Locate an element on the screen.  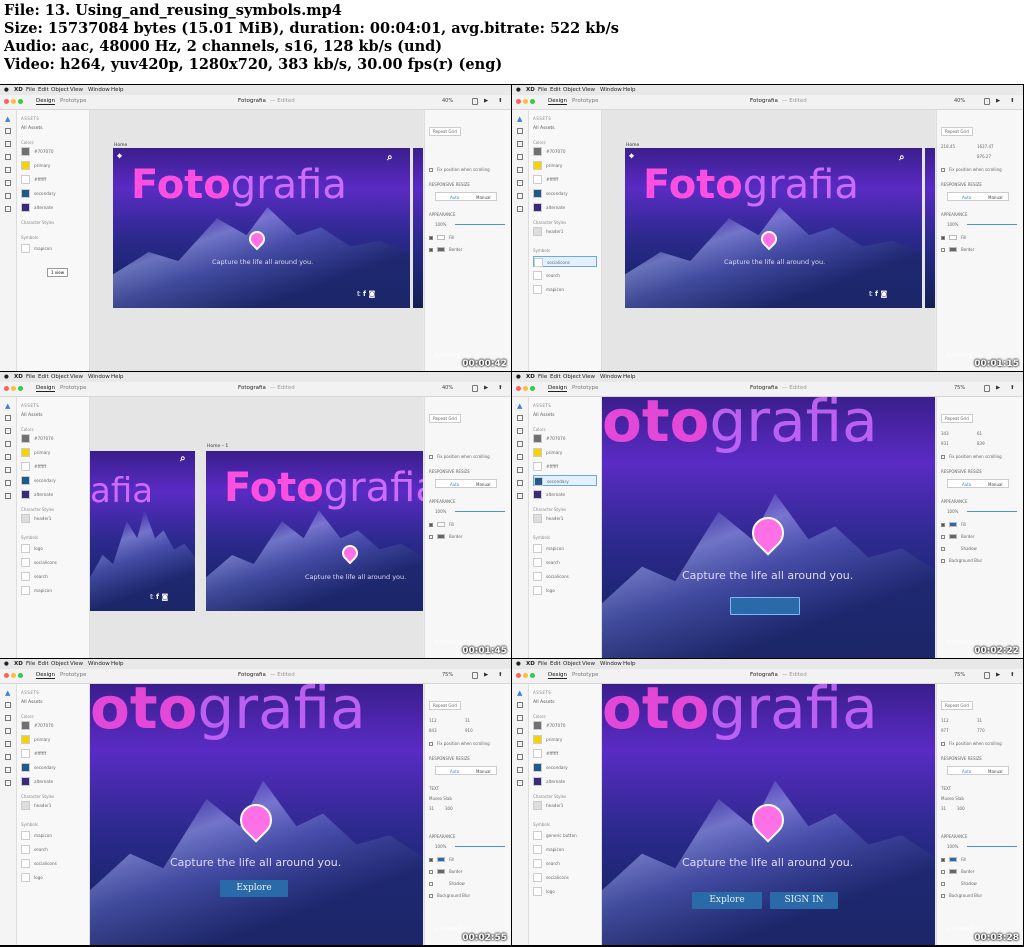
shadow-checkbox is located at coordinates (943, 884).